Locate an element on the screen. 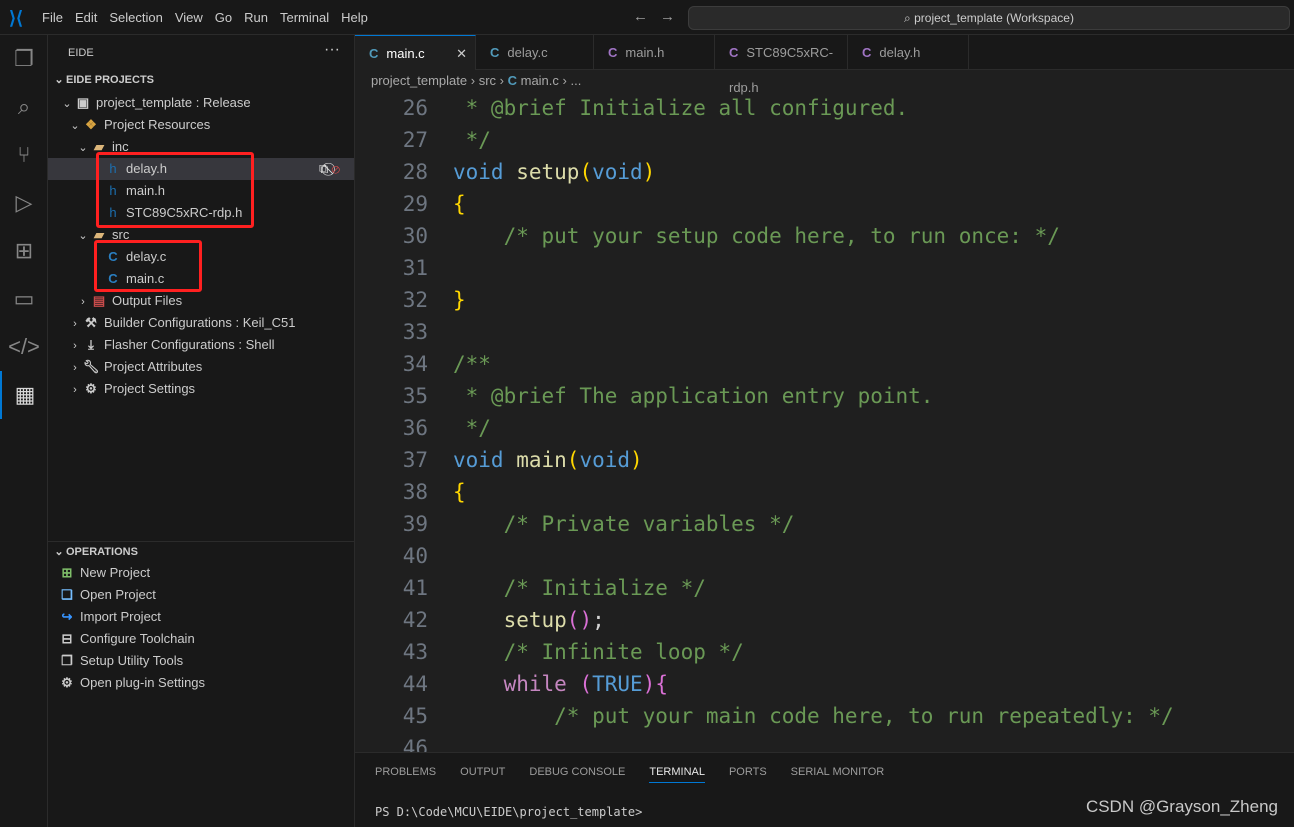 Image resolution: width=1294 pixels, height=827 pixels. tree-item-project-settings: › ⚙ Project Settings is located at coordinates (201, 389).